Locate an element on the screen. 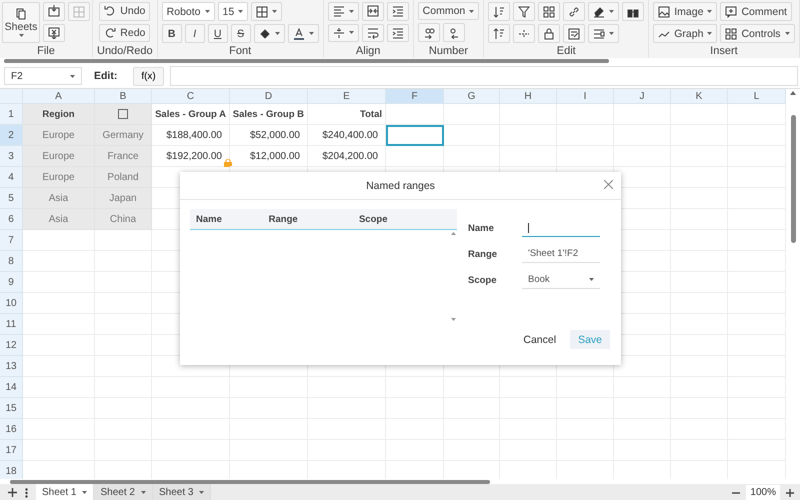 Image resolution: width=800 pixels, height=500 pixels. export-button is located at coordinates (54, 33).